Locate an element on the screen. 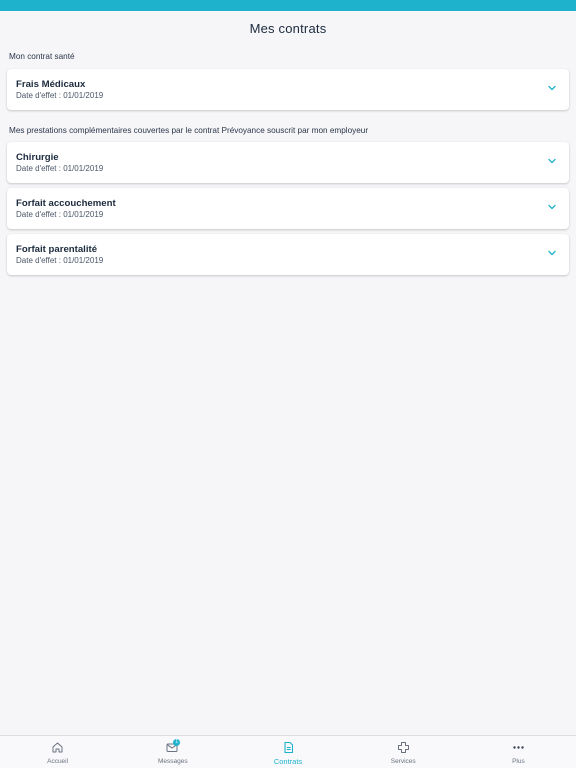 The image size is (576, 768). tab-plus: Plus is located at coordinates (518, 752).